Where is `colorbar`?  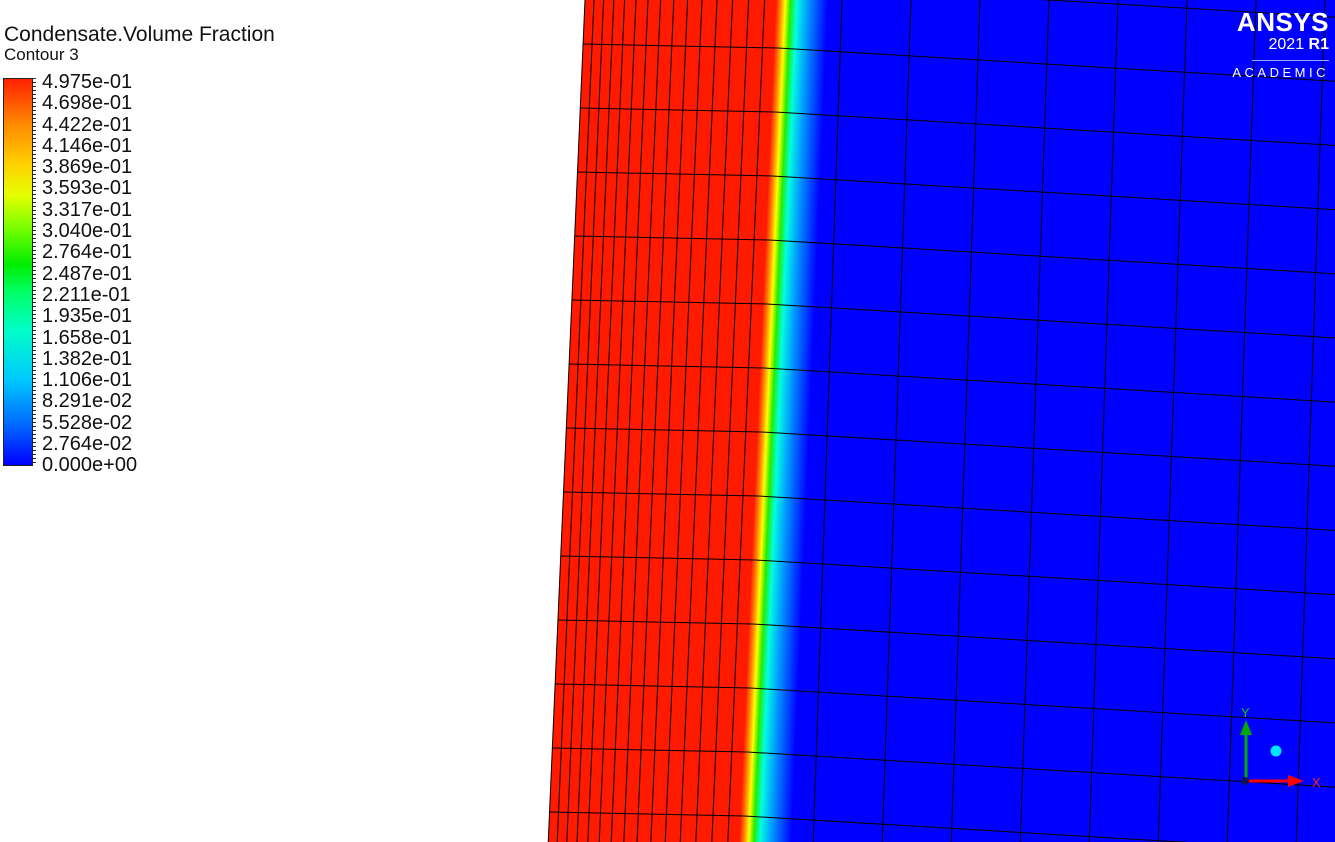 colorbar is located at coordinates (18, 272).